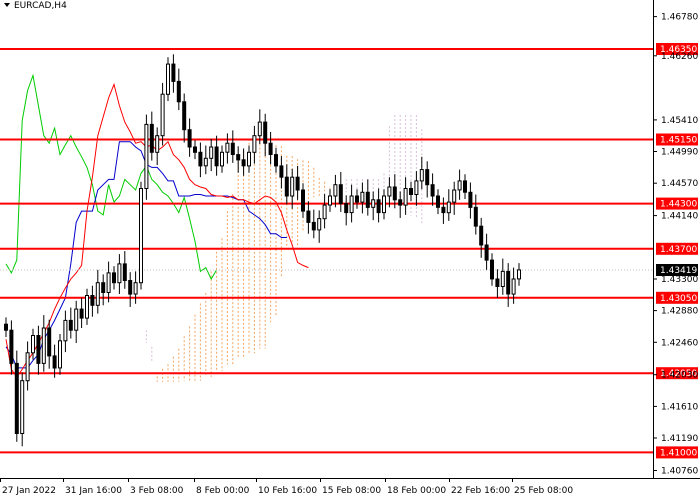 The height and width of the screenshot is (500, 700). I want to click on time-tick-label: 25 Feb 08:00, so click(543, 491).